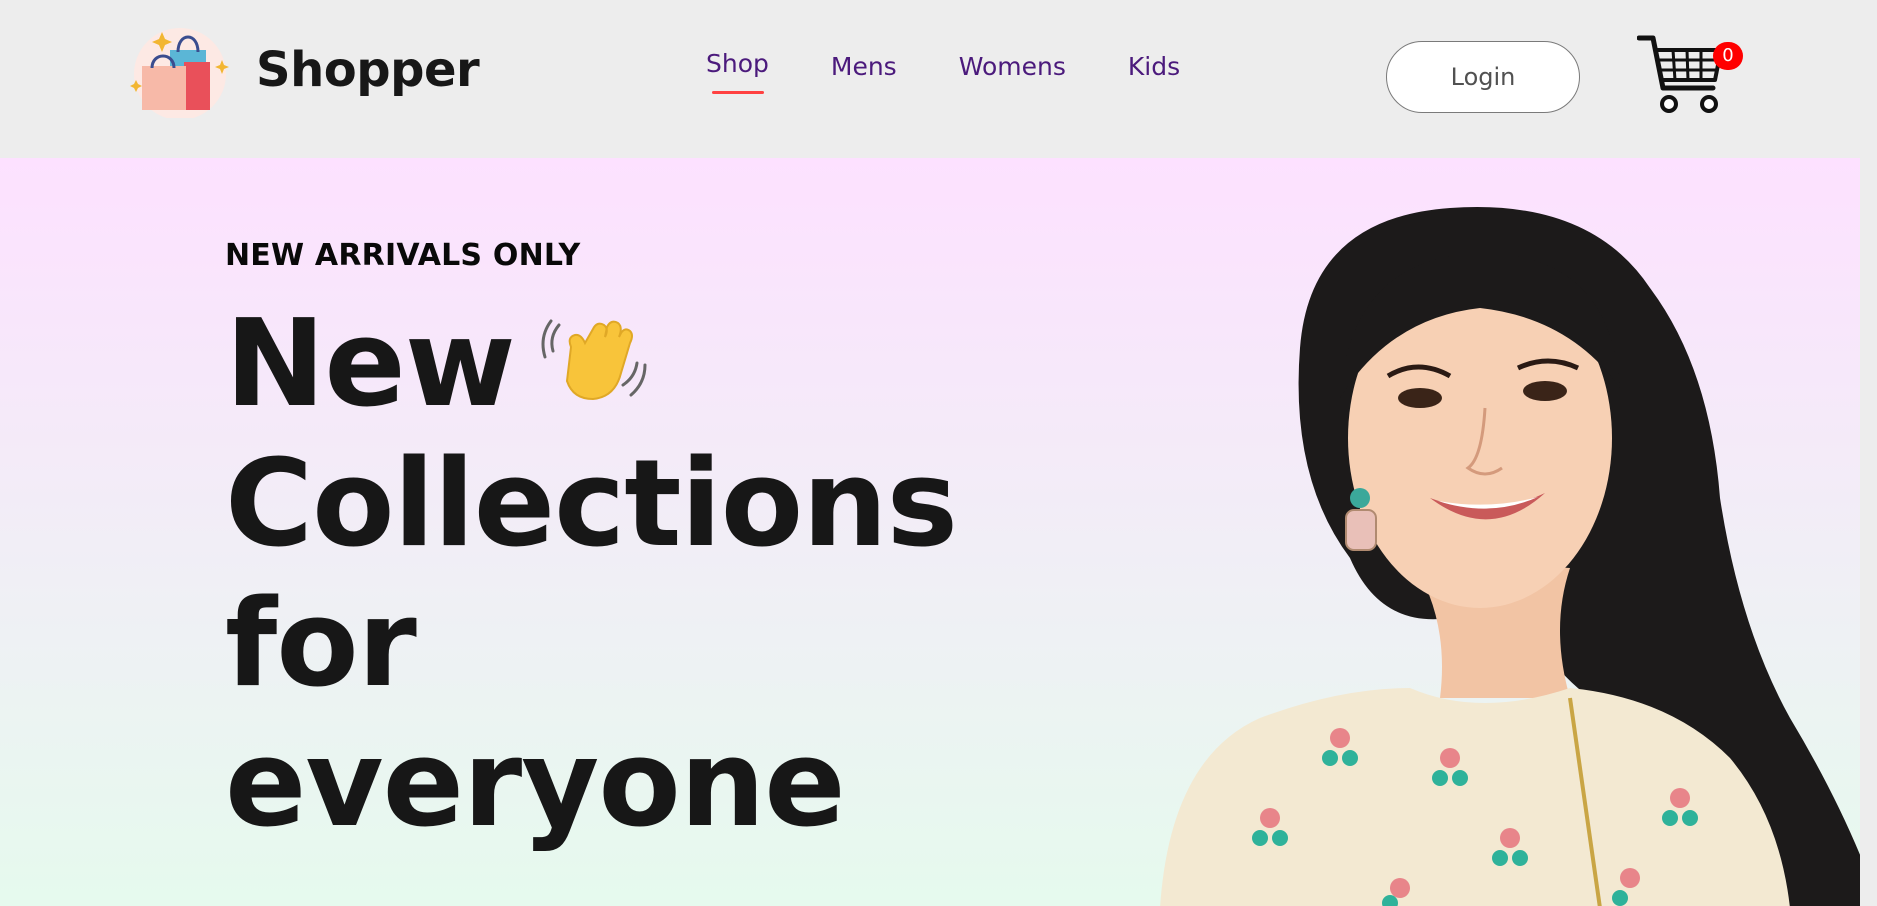 The height and width of the screenshot is (906, 1877). What do you see at coordinates (535, 784) in the screenshot?
I see `hero-title-line-4: everyone` at bounding box center [535, 784].